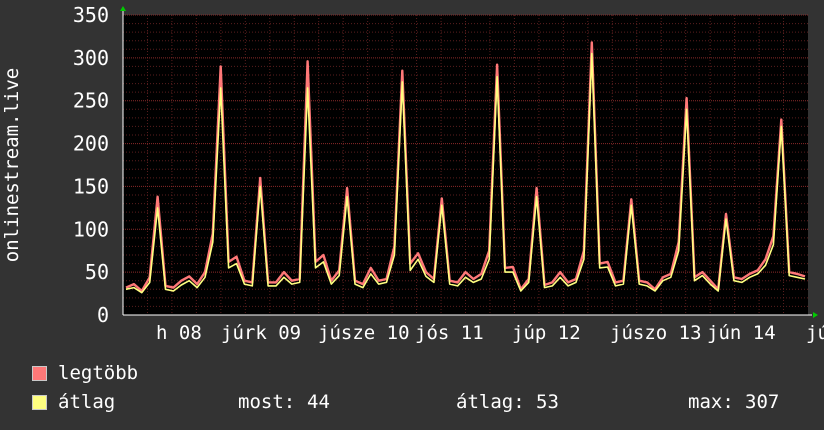  Describe the element at coordinates (91, 144) in the screenshot. I see `y-tick-label: 200` at that location.